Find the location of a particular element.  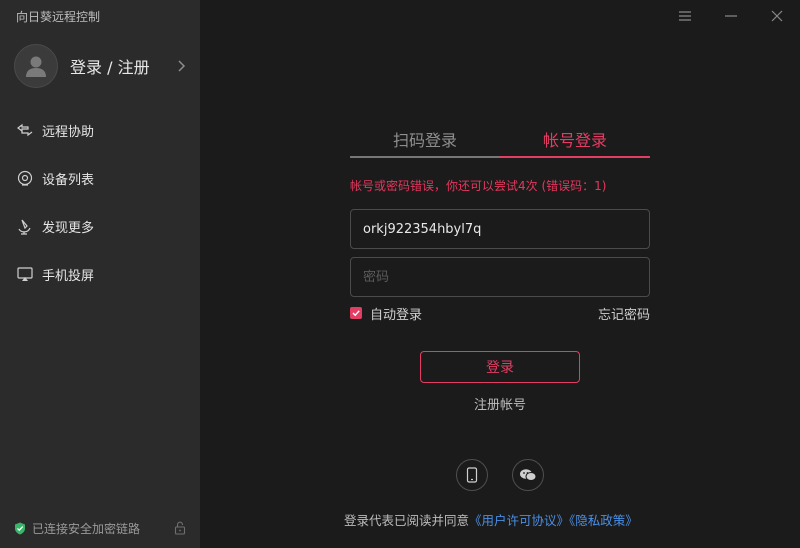

menu-icon is located at coordinates (685, 16).